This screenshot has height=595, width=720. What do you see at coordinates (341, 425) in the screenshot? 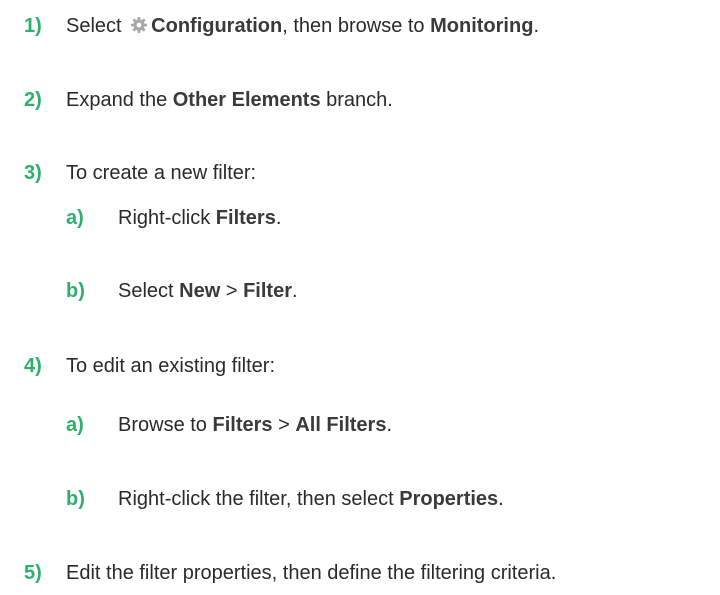
I see `all-filters-label: All Filters` at bounding box center [341, 425].